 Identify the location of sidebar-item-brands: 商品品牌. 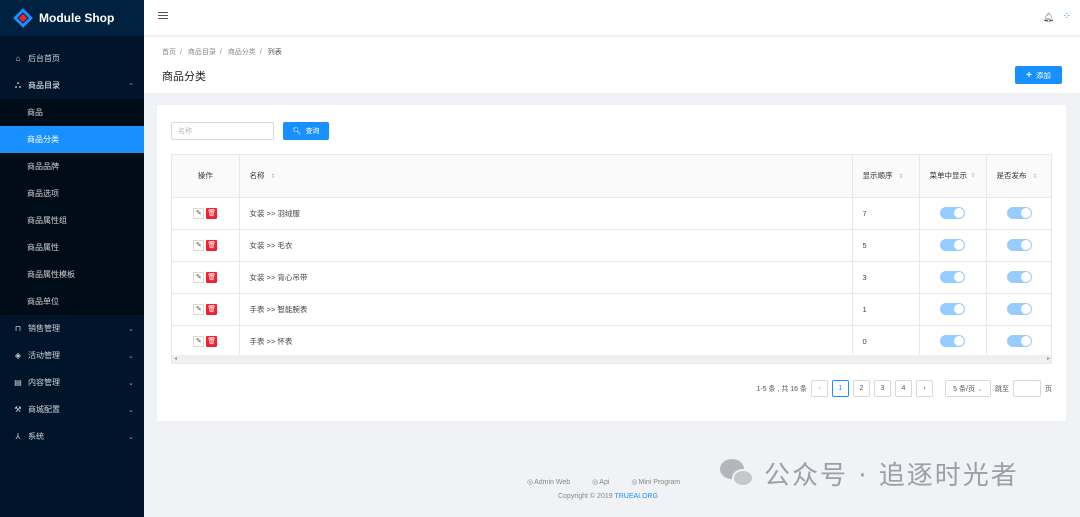
(72, 166).